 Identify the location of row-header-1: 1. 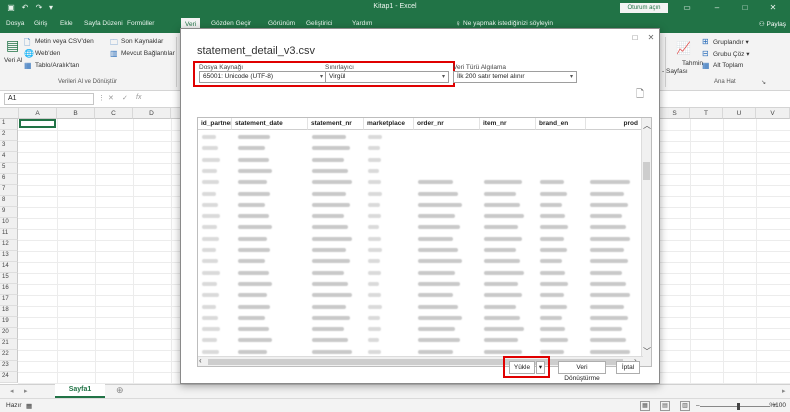
(9, 124).